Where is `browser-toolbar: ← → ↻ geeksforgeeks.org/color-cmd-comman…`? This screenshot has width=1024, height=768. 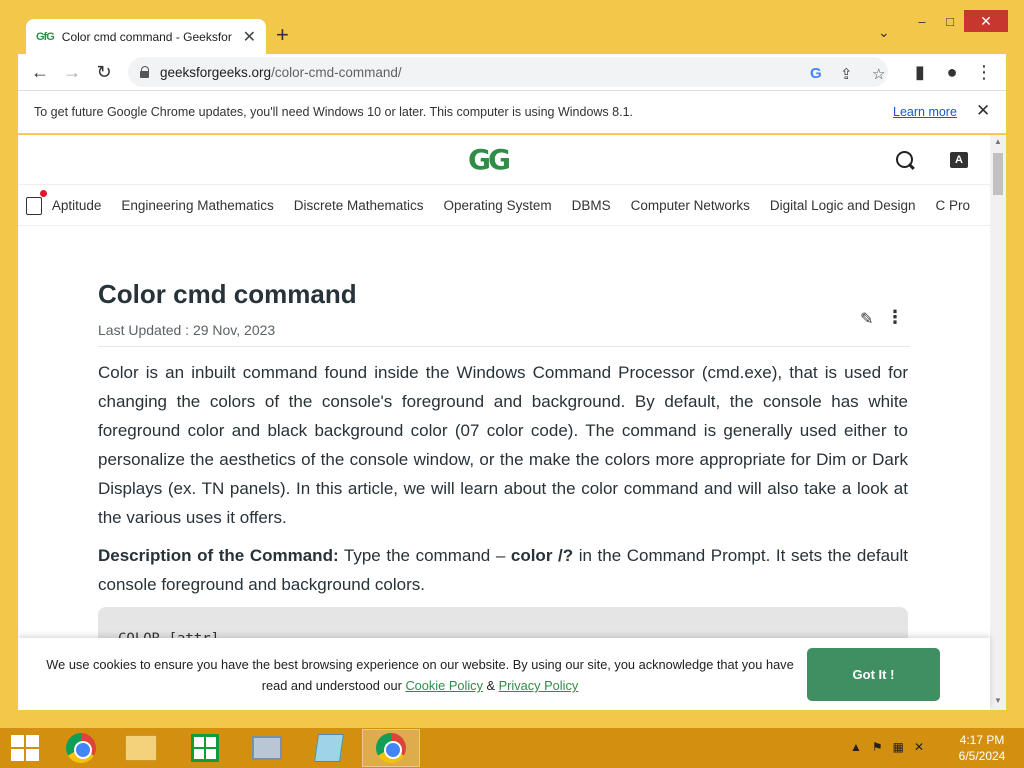 browser-toolbar: ← → ↻ geeksforgeeks.org/color-cmd-comman… is located at coordinates (512, 72).